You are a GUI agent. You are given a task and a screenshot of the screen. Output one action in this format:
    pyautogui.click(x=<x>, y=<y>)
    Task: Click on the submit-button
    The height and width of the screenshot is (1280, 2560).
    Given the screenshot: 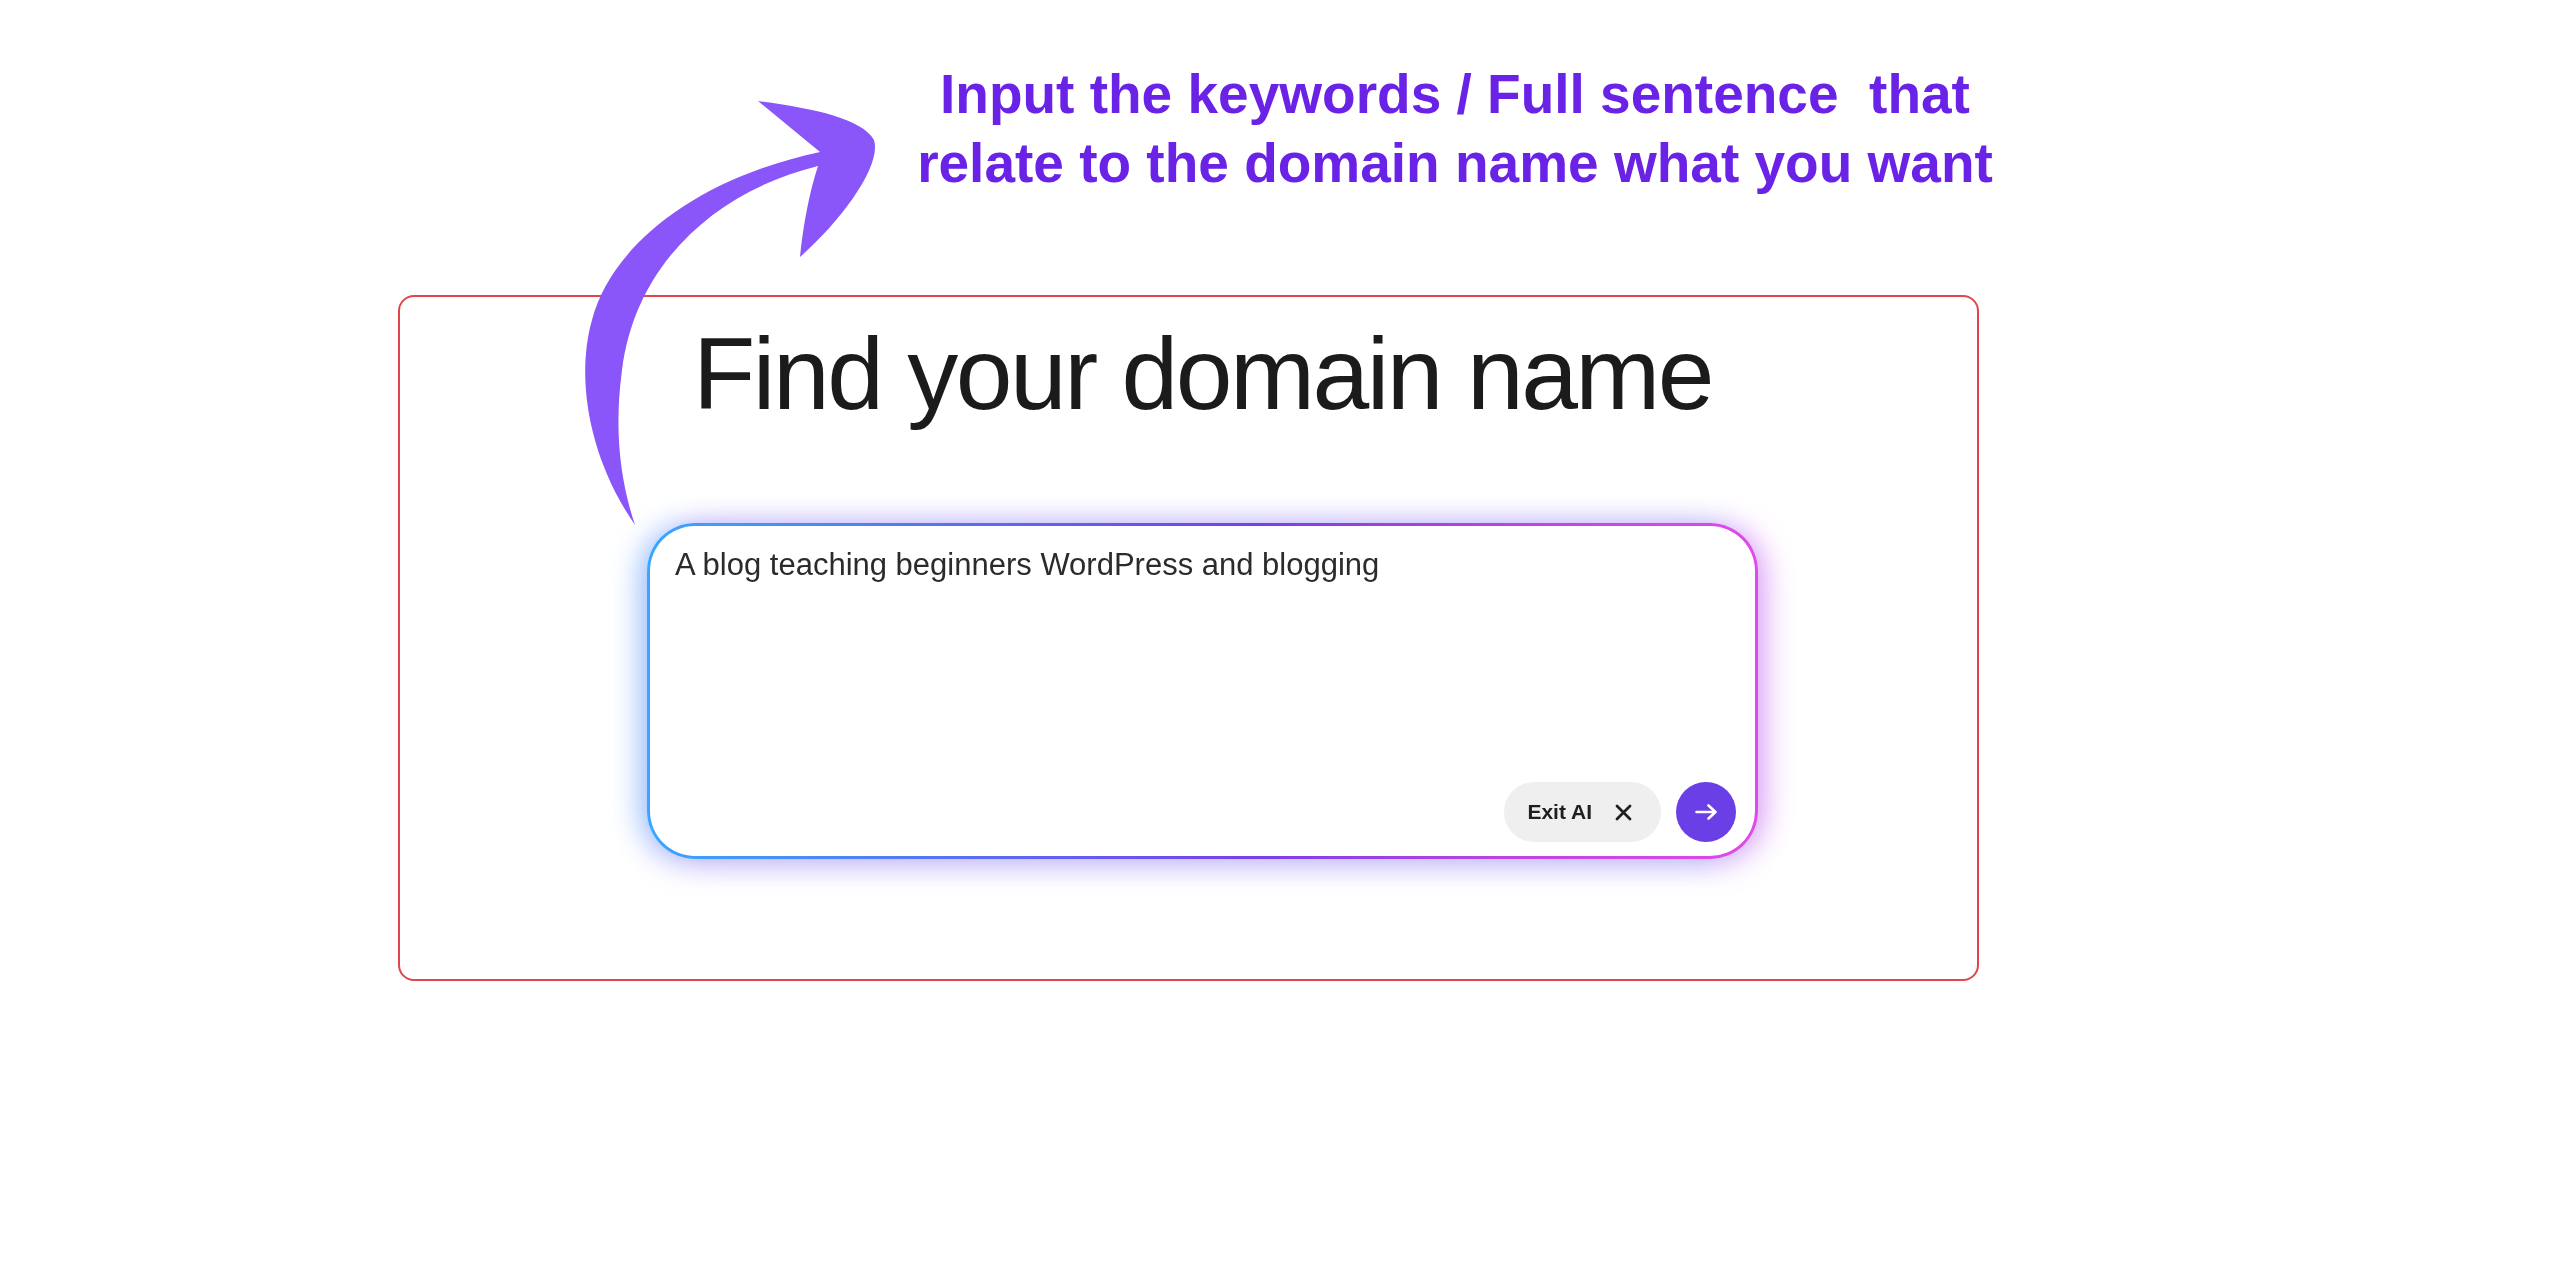 What is the action you would take?
    pyautogui.click(x=1706, y=812)
    